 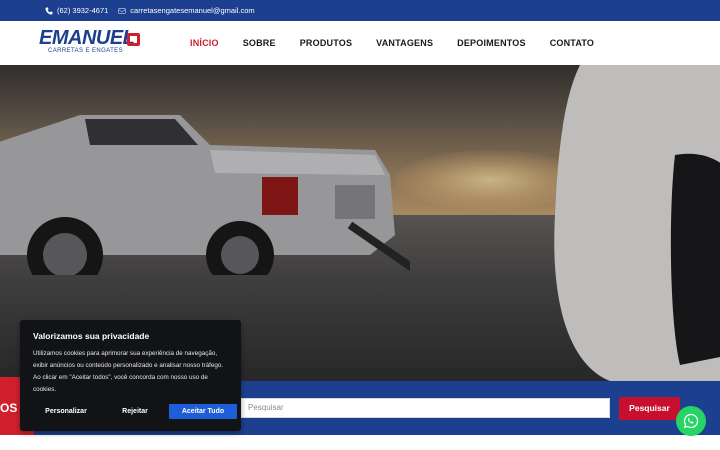 I want to click on page-content-start, so click(x=360, y=442).